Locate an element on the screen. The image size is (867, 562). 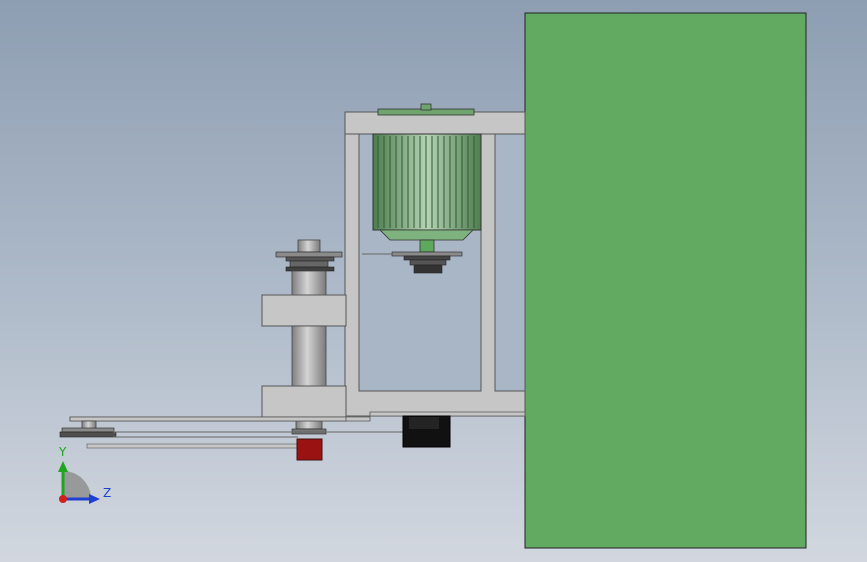
red-block is located at coordinates (309, 449).